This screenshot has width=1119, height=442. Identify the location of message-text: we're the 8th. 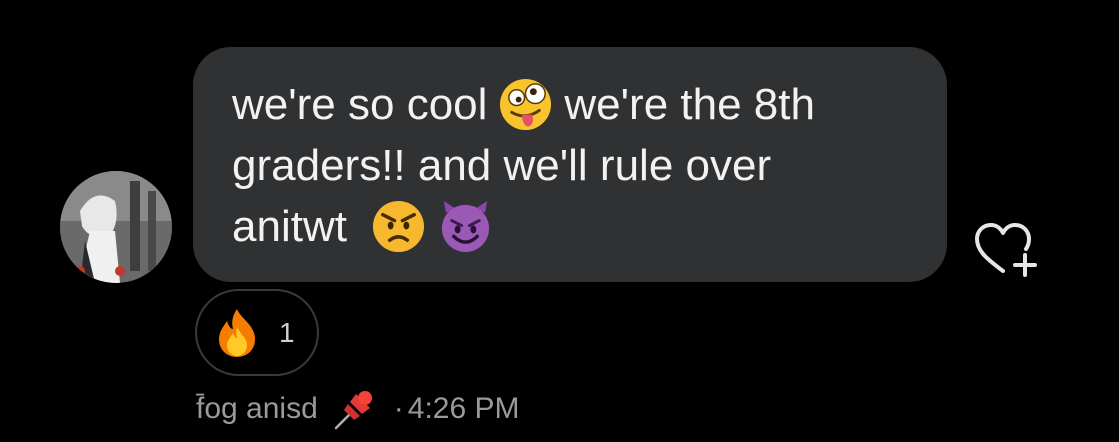
(689, 104).